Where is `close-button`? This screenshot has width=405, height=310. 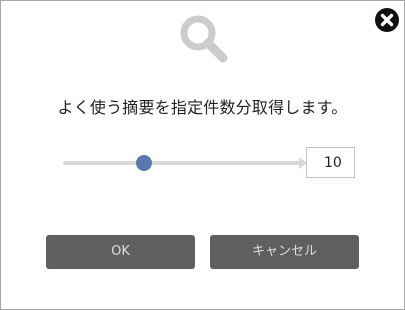
close-button is located at coordinates (387, 20).